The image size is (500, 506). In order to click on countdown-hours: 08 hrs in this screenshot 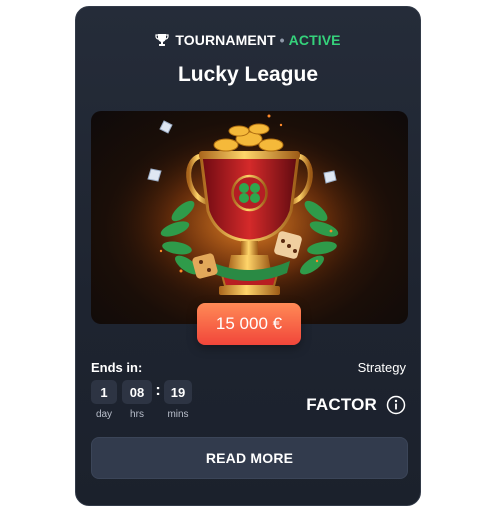, I will do `click(137, 400)`.